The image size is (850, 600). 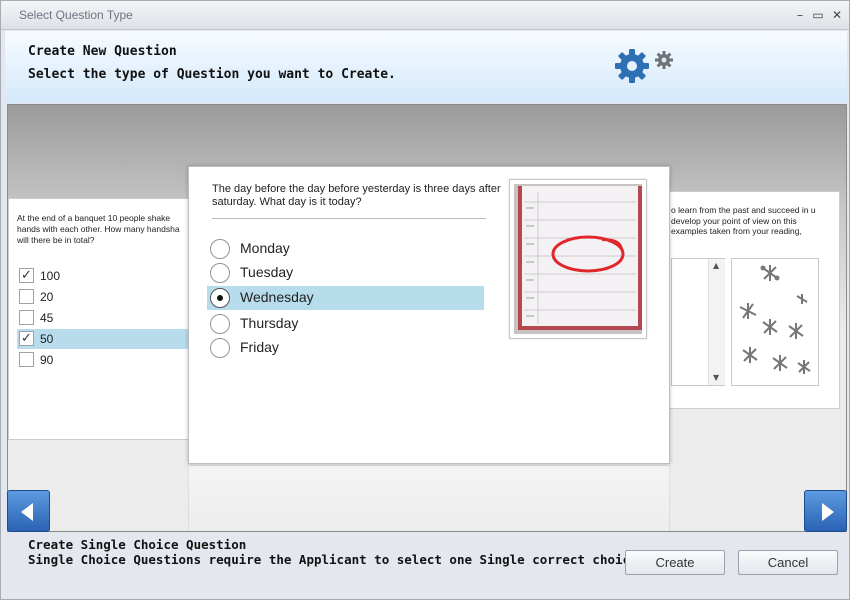 I want to click on previous-button, so click(x=28, y=511).